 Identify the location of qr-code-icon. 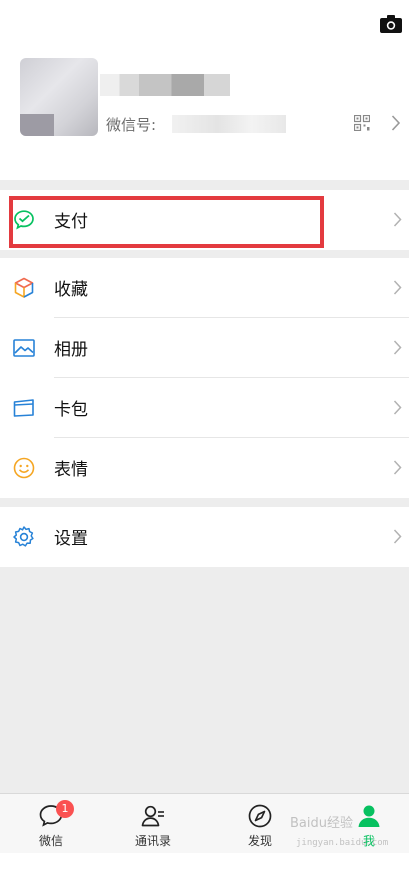
(362, 123).